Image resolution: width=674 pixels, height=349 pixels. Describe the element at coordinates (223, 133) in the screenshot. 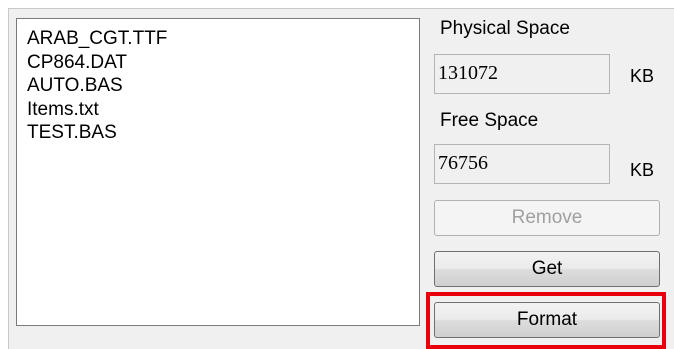

I see `list-item: TEST.BAS` at that location.